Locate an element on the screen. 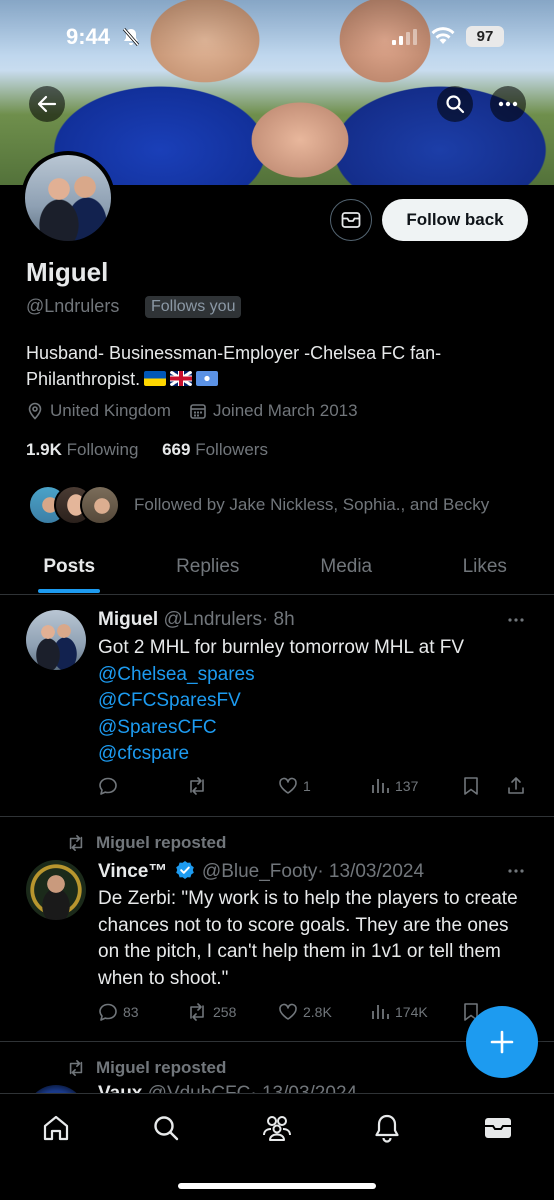  reply-icon is located at coordinates (108, 1012).